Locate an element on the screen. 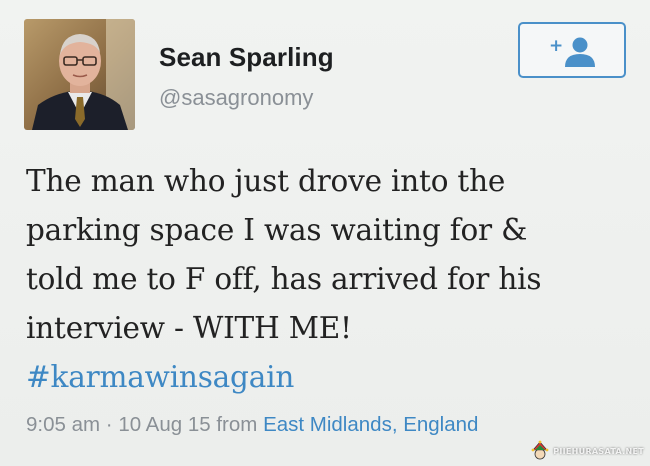 The image size is (650, 466). tweet-text-line: parking space I was waiting for & is located at coordinates (277, 230).